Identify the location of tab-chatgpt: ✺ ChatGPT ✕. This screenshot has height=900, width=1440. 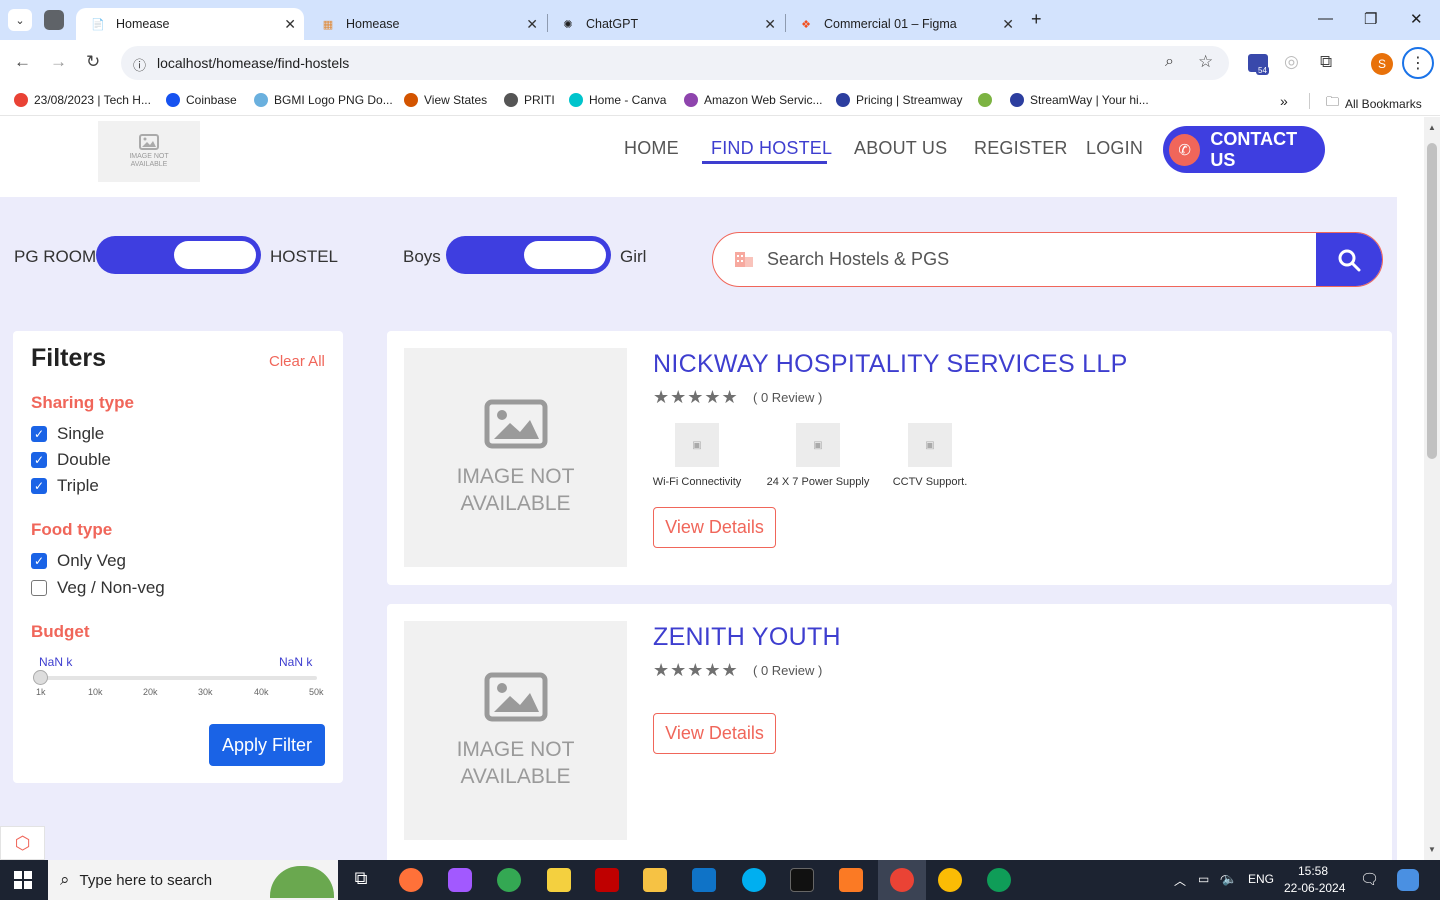
(665, 24).